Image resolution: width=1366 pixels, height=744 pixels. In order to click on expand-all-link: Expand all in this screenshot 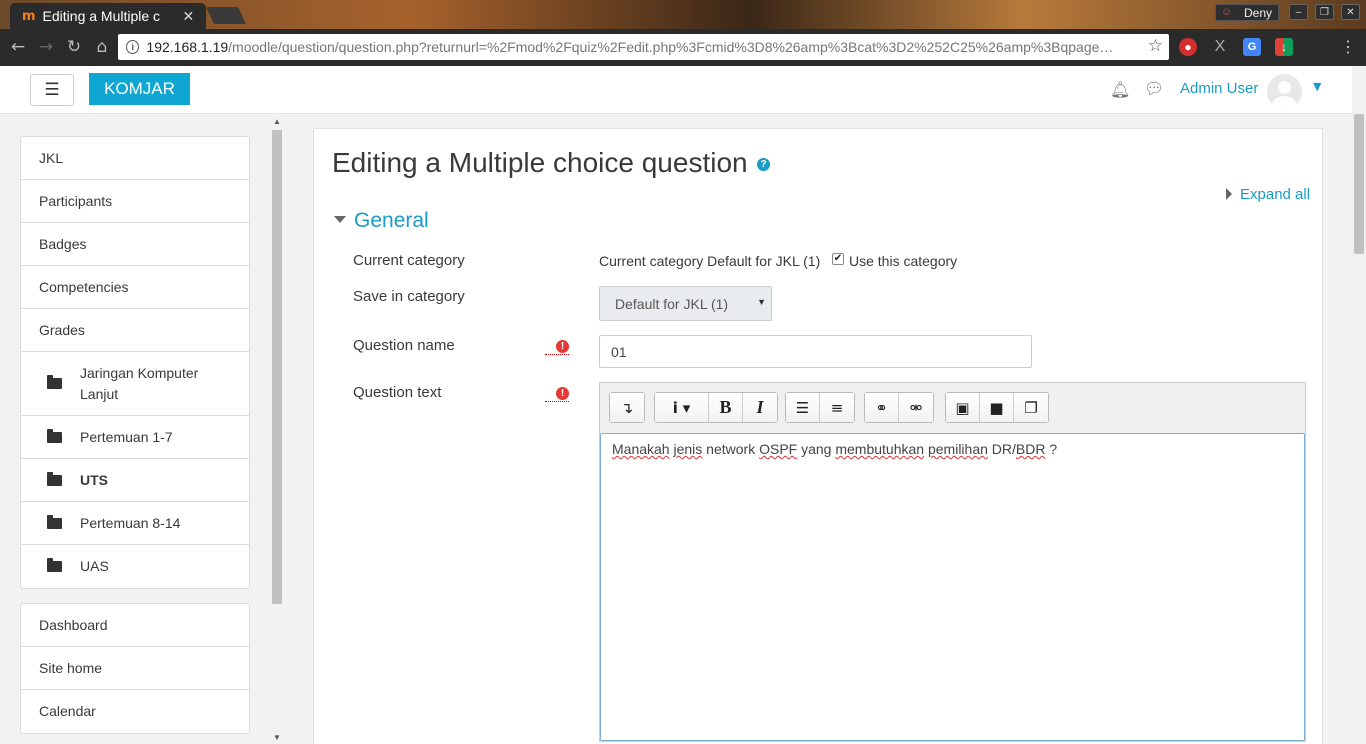, I will do `click(1268, 194)`.